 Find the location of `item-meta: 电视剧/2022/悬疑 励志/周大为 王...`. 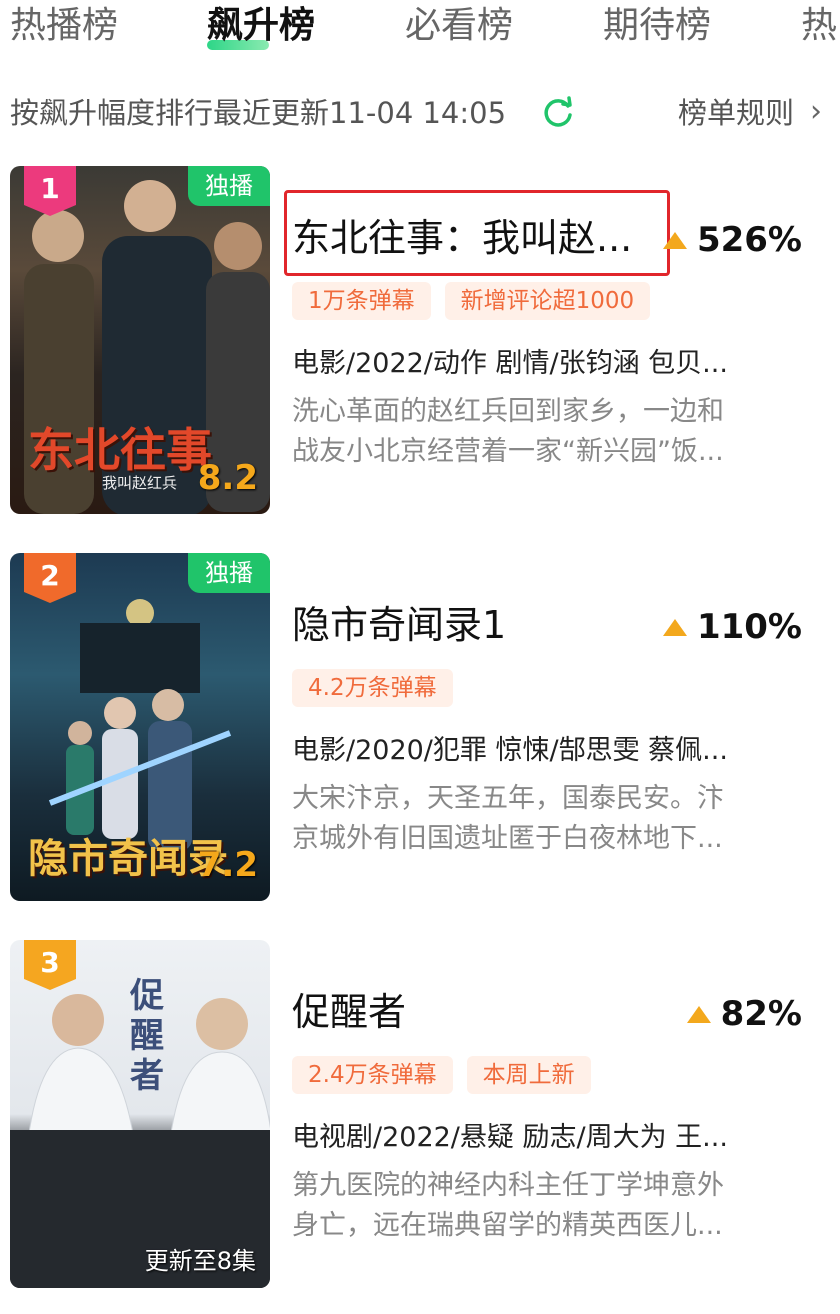

item-meta: 电视剧/2022/悬疑 励志/周大为 王... is located at coordinates (510, 1137).